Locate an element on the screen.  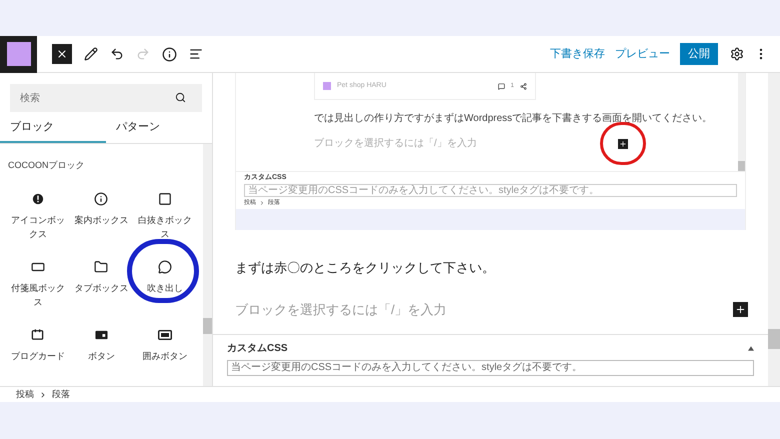
settings-icon is located at coordinates (737, 54).